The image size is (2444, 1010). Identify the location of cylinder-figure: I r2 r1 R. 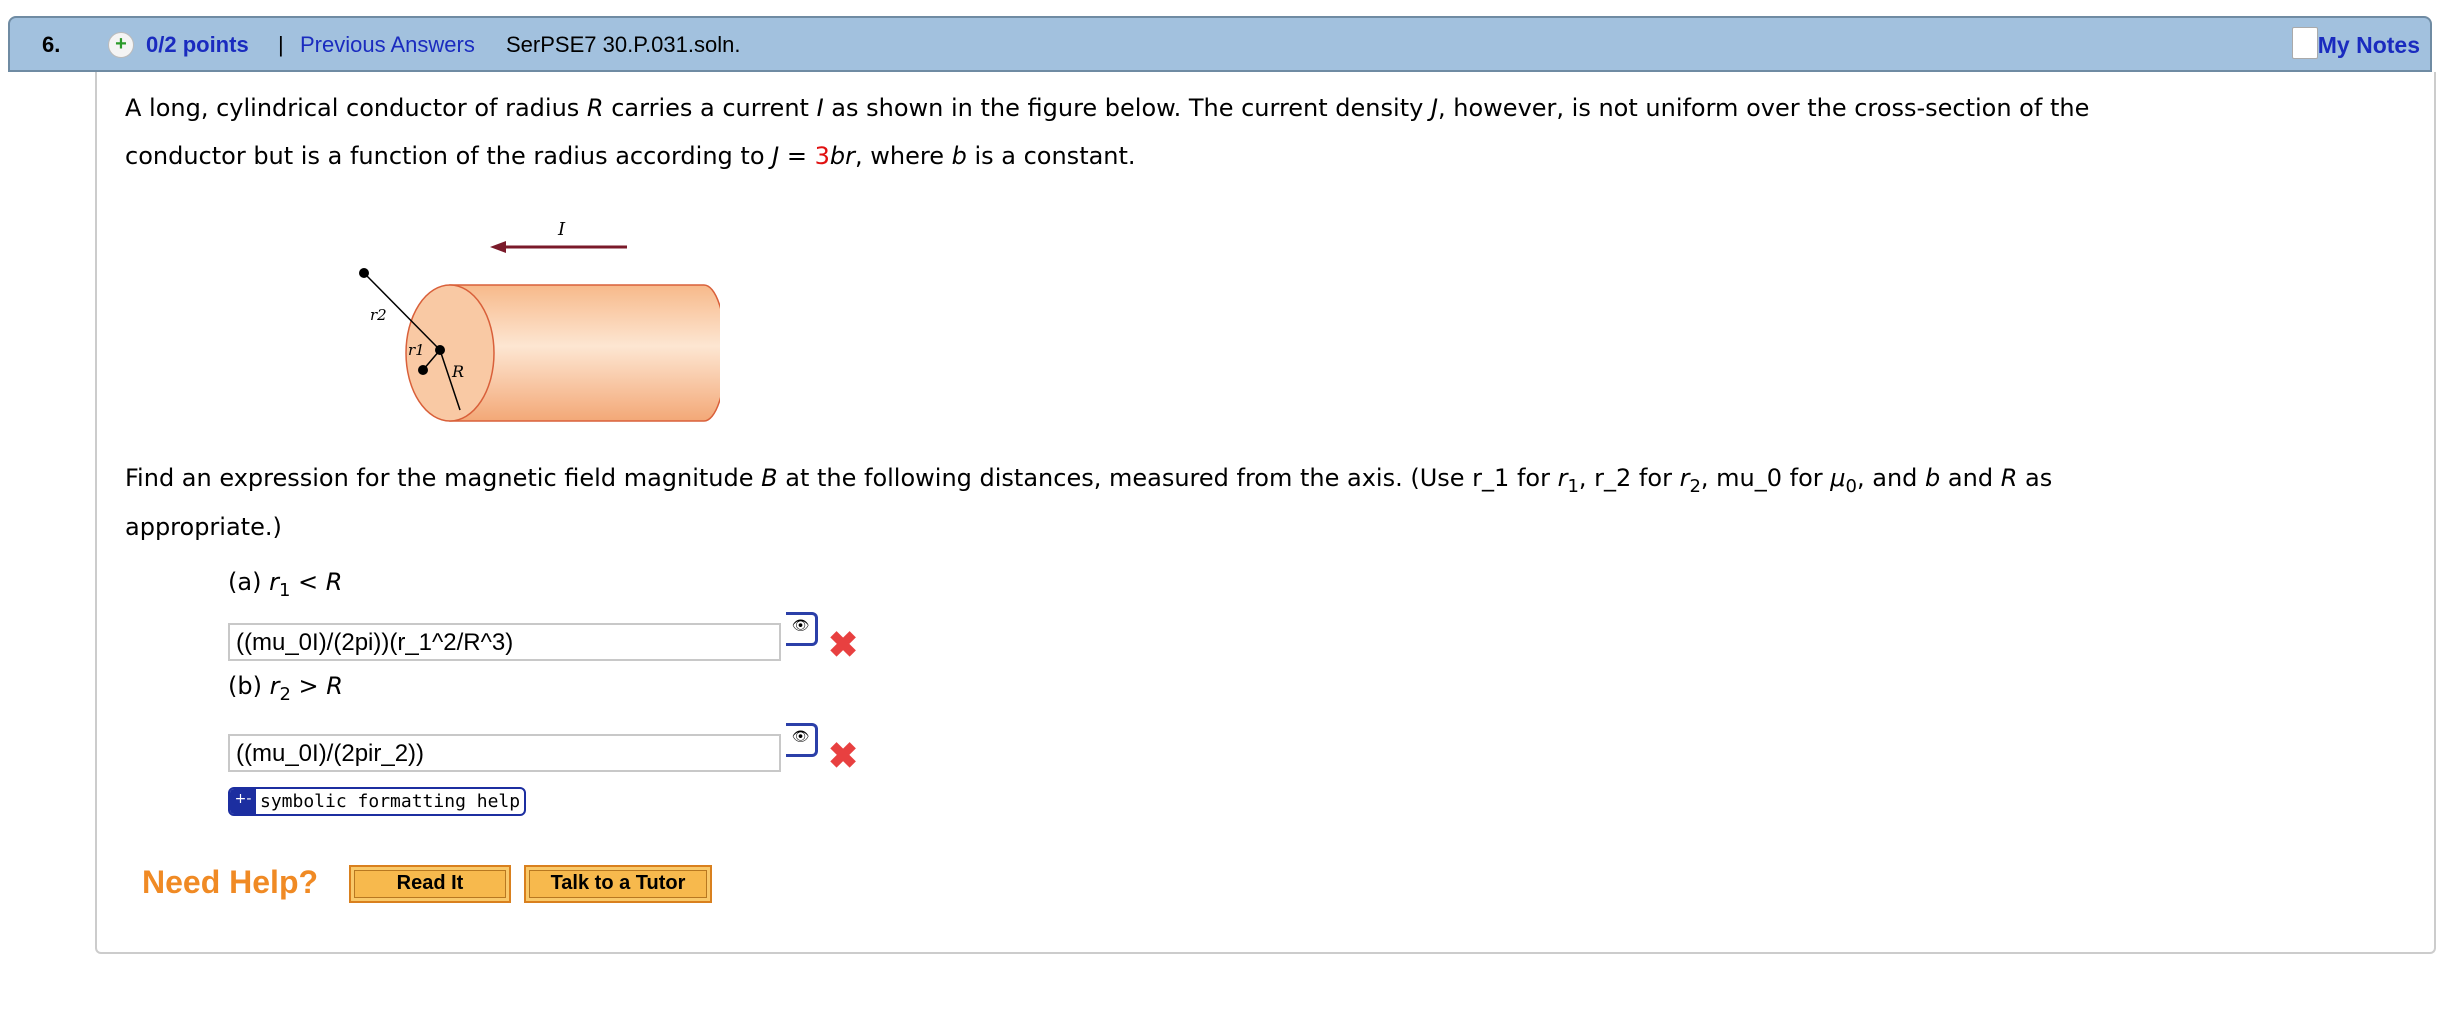
(539, 320).